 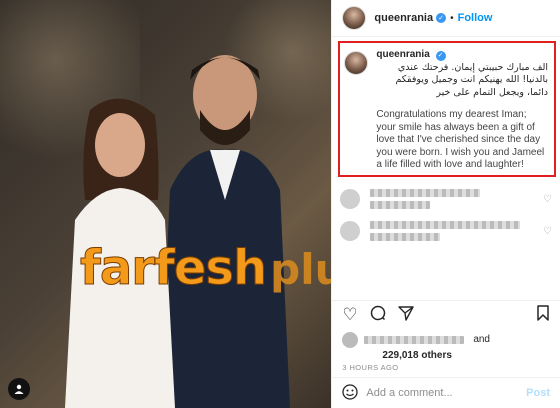 What do you see at coordinates (19, 389) in the screenshot?
I see `tagged-user-icon` at bounding box center [19, 389].